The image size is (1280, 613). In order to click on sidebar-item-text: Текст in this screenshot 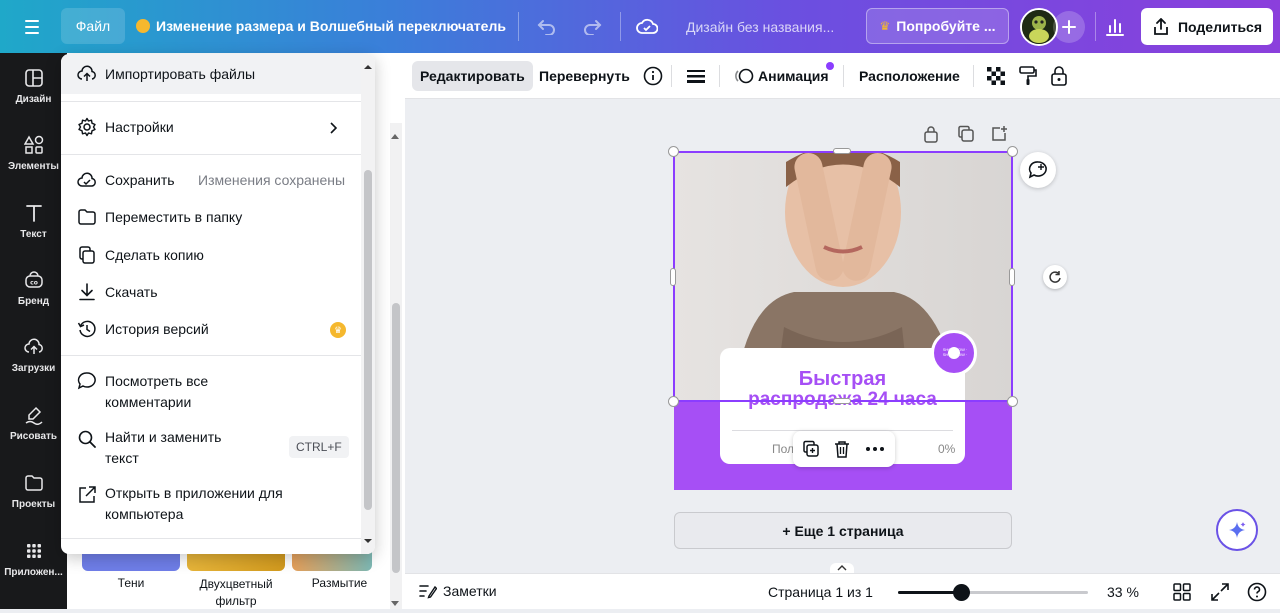, I will do `click(33, 232)`.